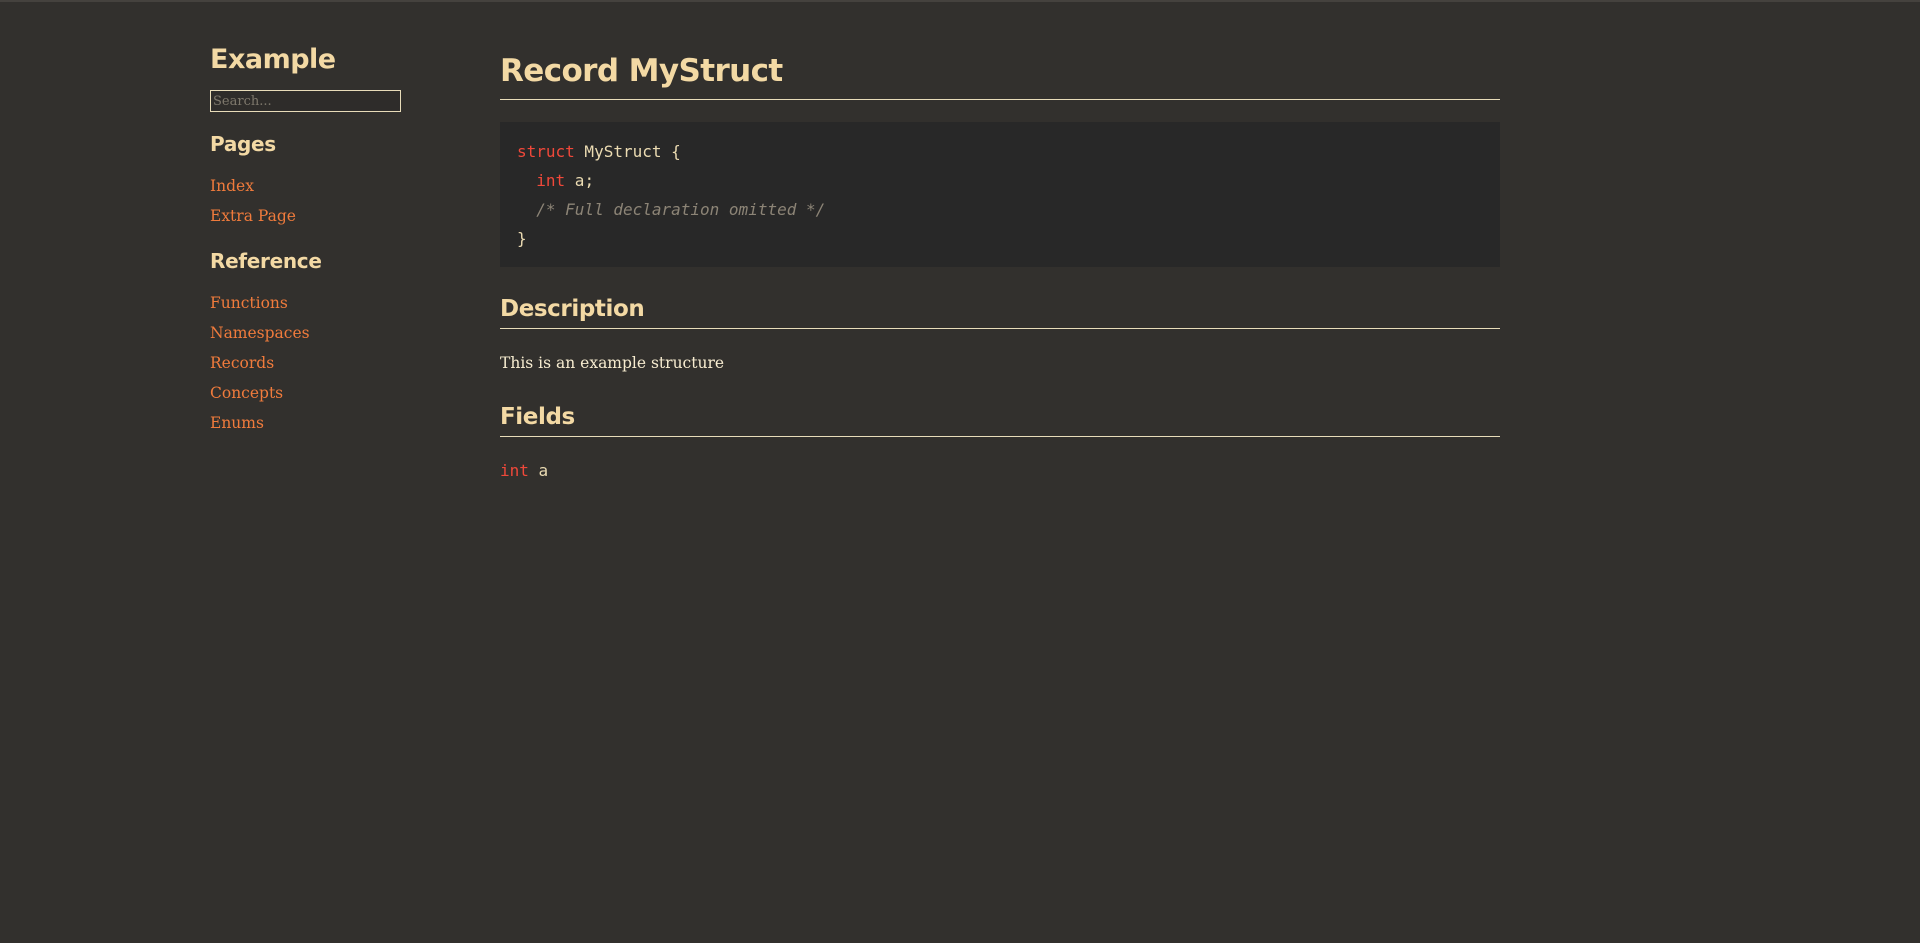  I want to click on list-item: Namespaces, so click(330, 333).